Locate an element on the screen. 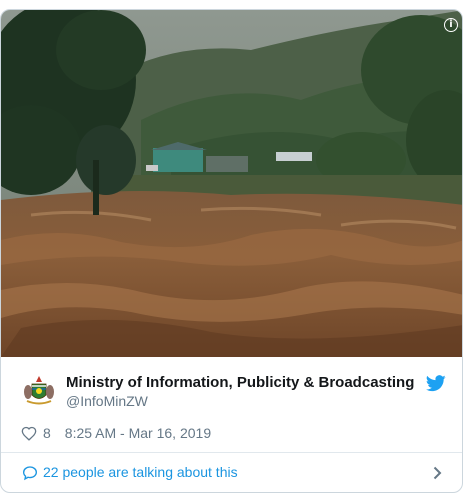 This screenshot has height=501, width=465. author-handle: @InfoMinZW is located at coordinates (107, 401).